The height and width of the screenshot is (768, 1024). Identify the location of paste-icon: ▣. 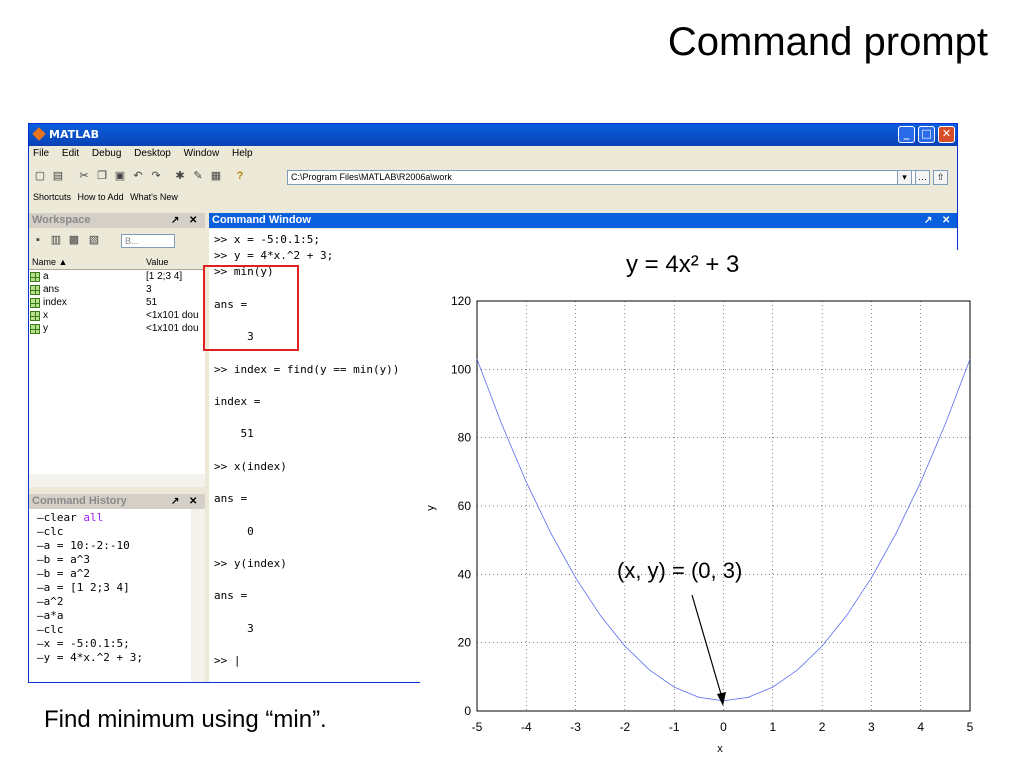
(120, 176).